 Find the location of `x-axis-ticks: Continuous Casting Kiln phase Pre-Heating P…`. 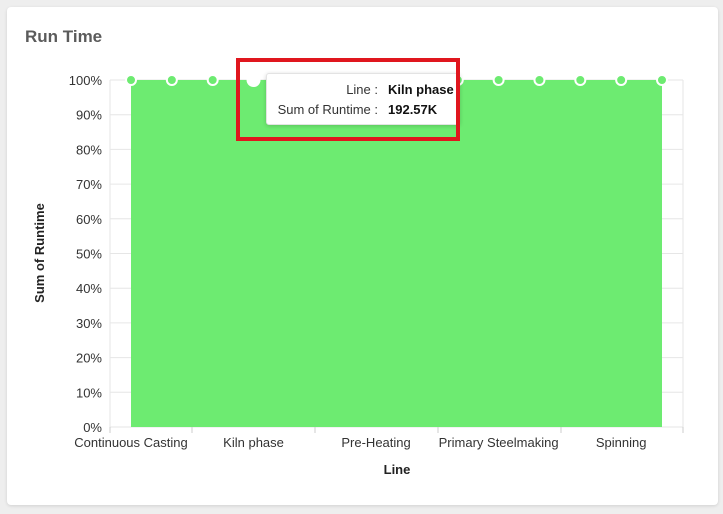

x-axis-ticks: Continuous Casting Kiln phase Pre-Heating P… is located at coordinates (360, 442).